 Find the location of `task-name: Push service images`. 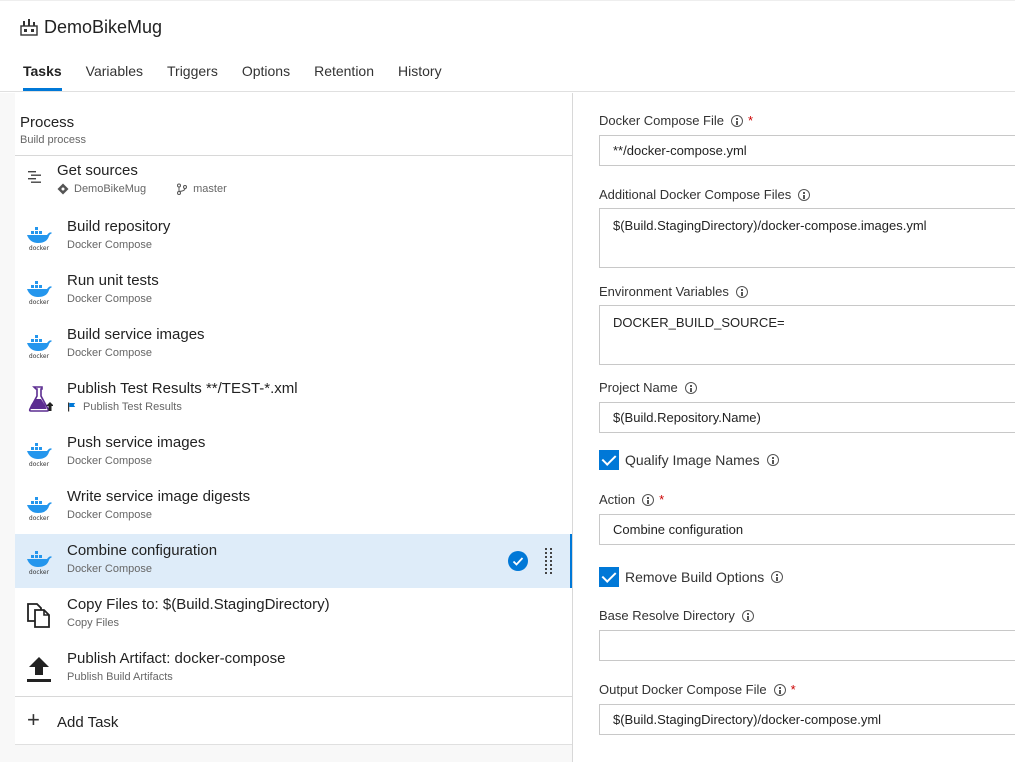

task-name: Push service images is located at coordinates (136, 442).